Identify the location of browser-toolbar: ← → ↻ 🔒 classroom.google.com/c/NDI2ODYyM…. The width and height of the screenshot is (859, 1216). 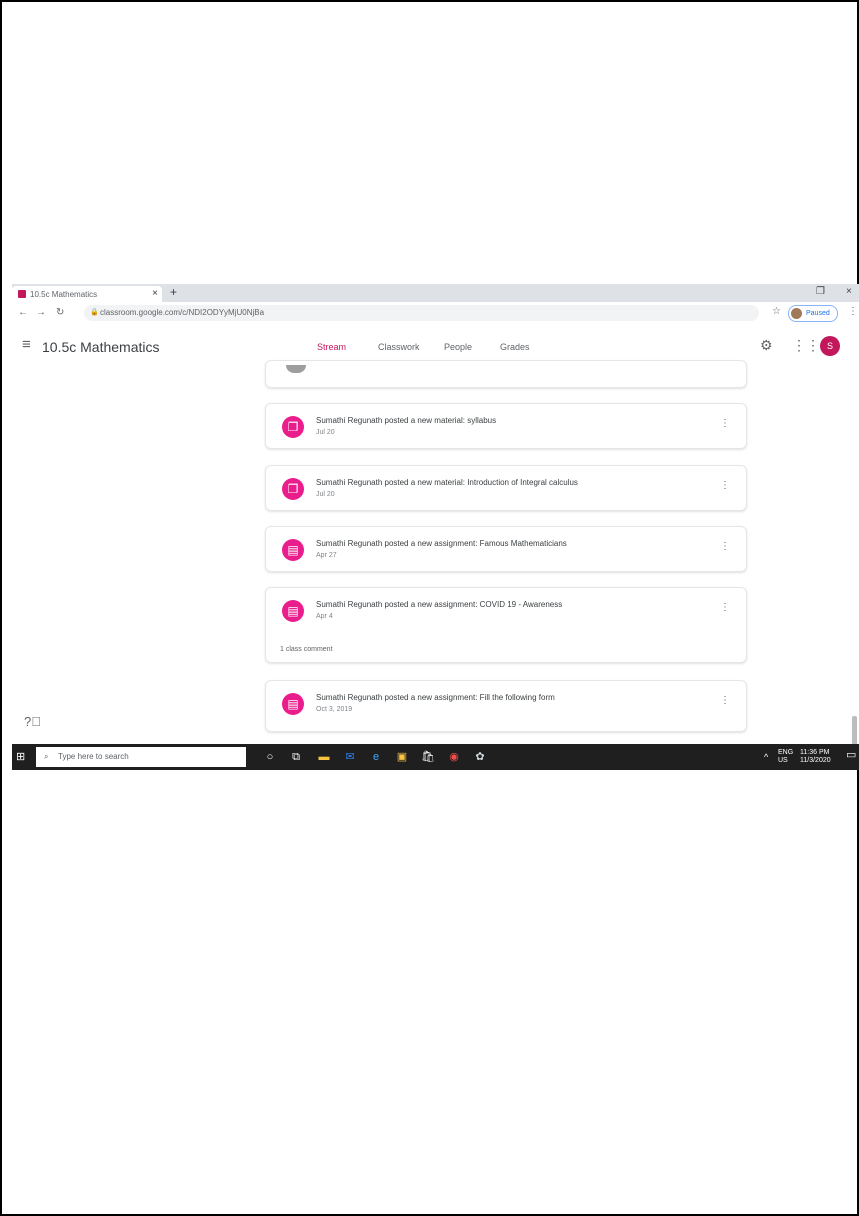
(435, 313).